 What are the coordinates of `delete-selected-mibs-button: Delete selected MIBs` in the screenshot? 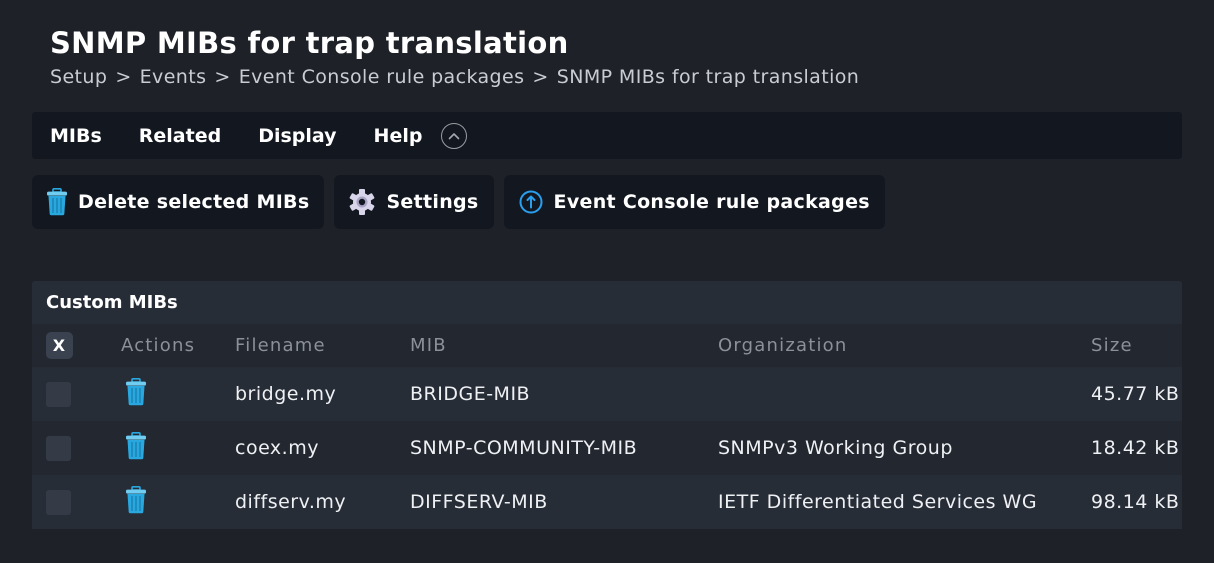 It's located at (178, 202).